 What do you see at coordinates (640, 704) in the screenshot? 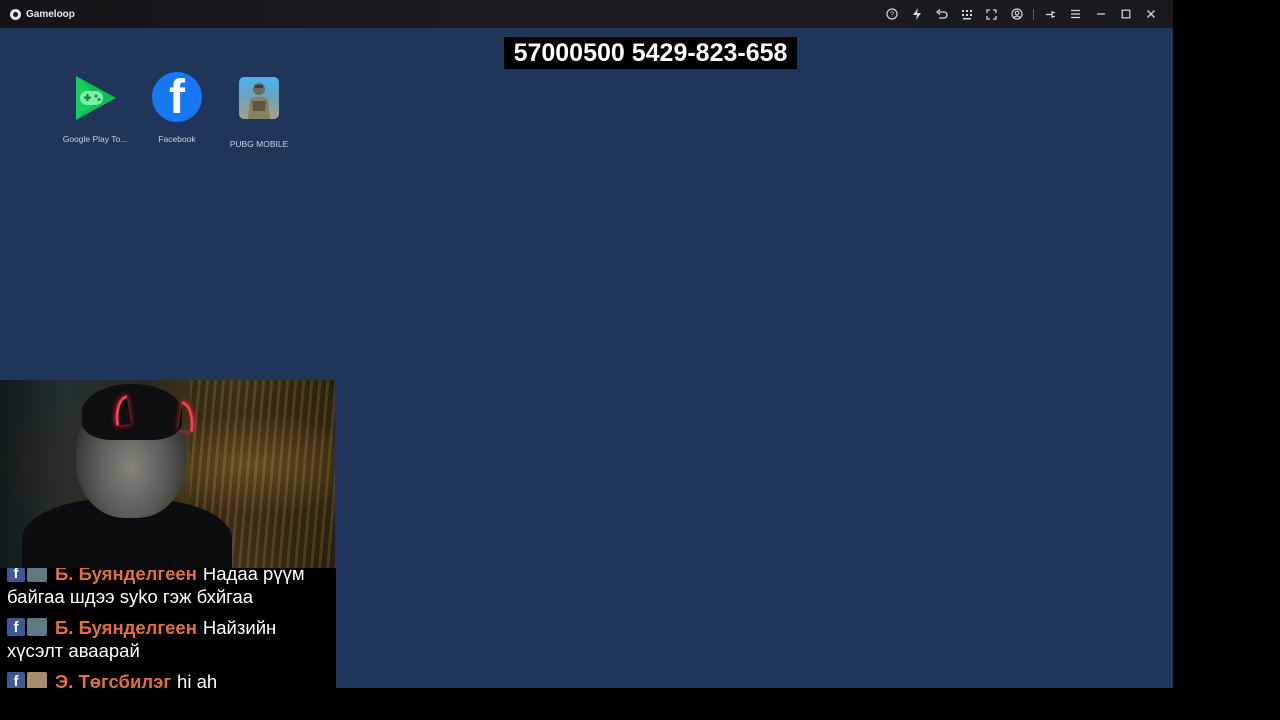
I see `letterbox-bottom` at bounding box center [640, 704].